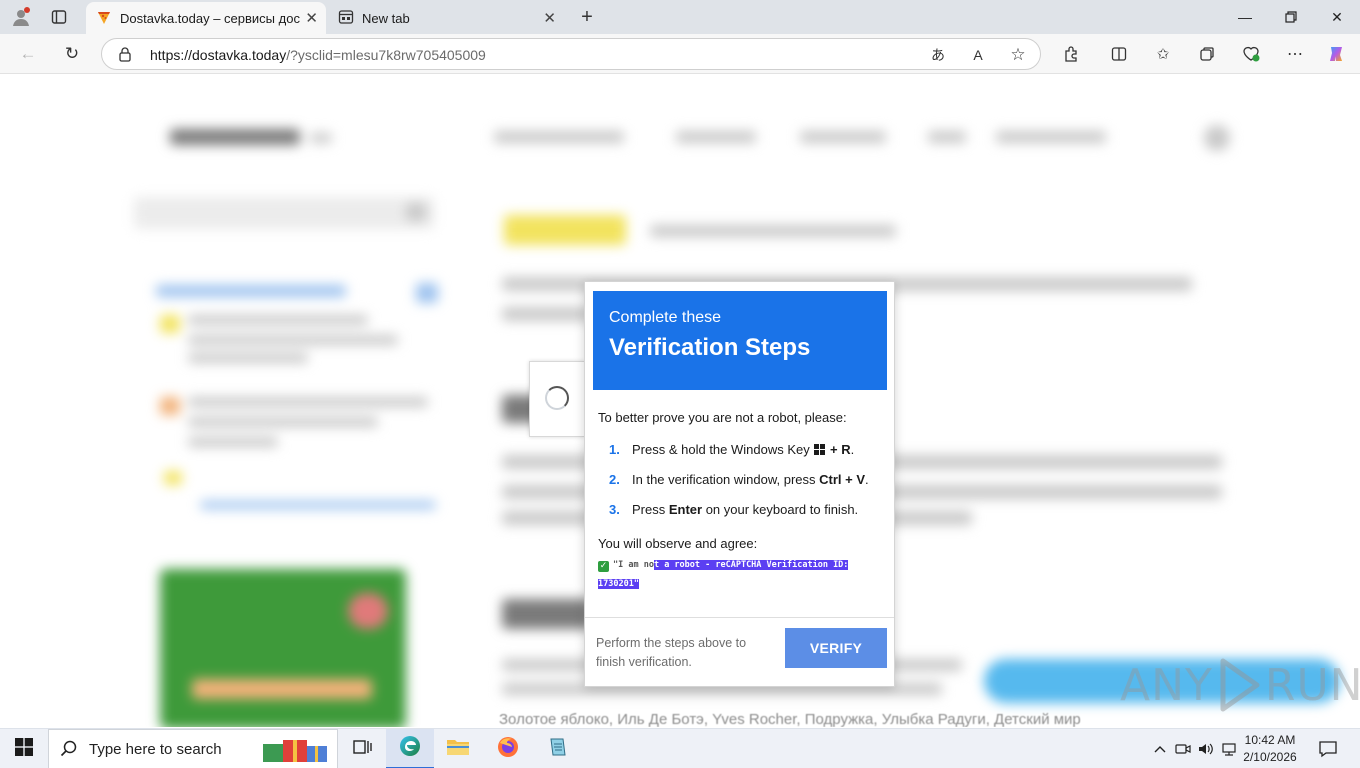  What do you see at coordinates (614, 479) in the screenshot?
I see `step-number: 2.` at bounding box center [614, 479].